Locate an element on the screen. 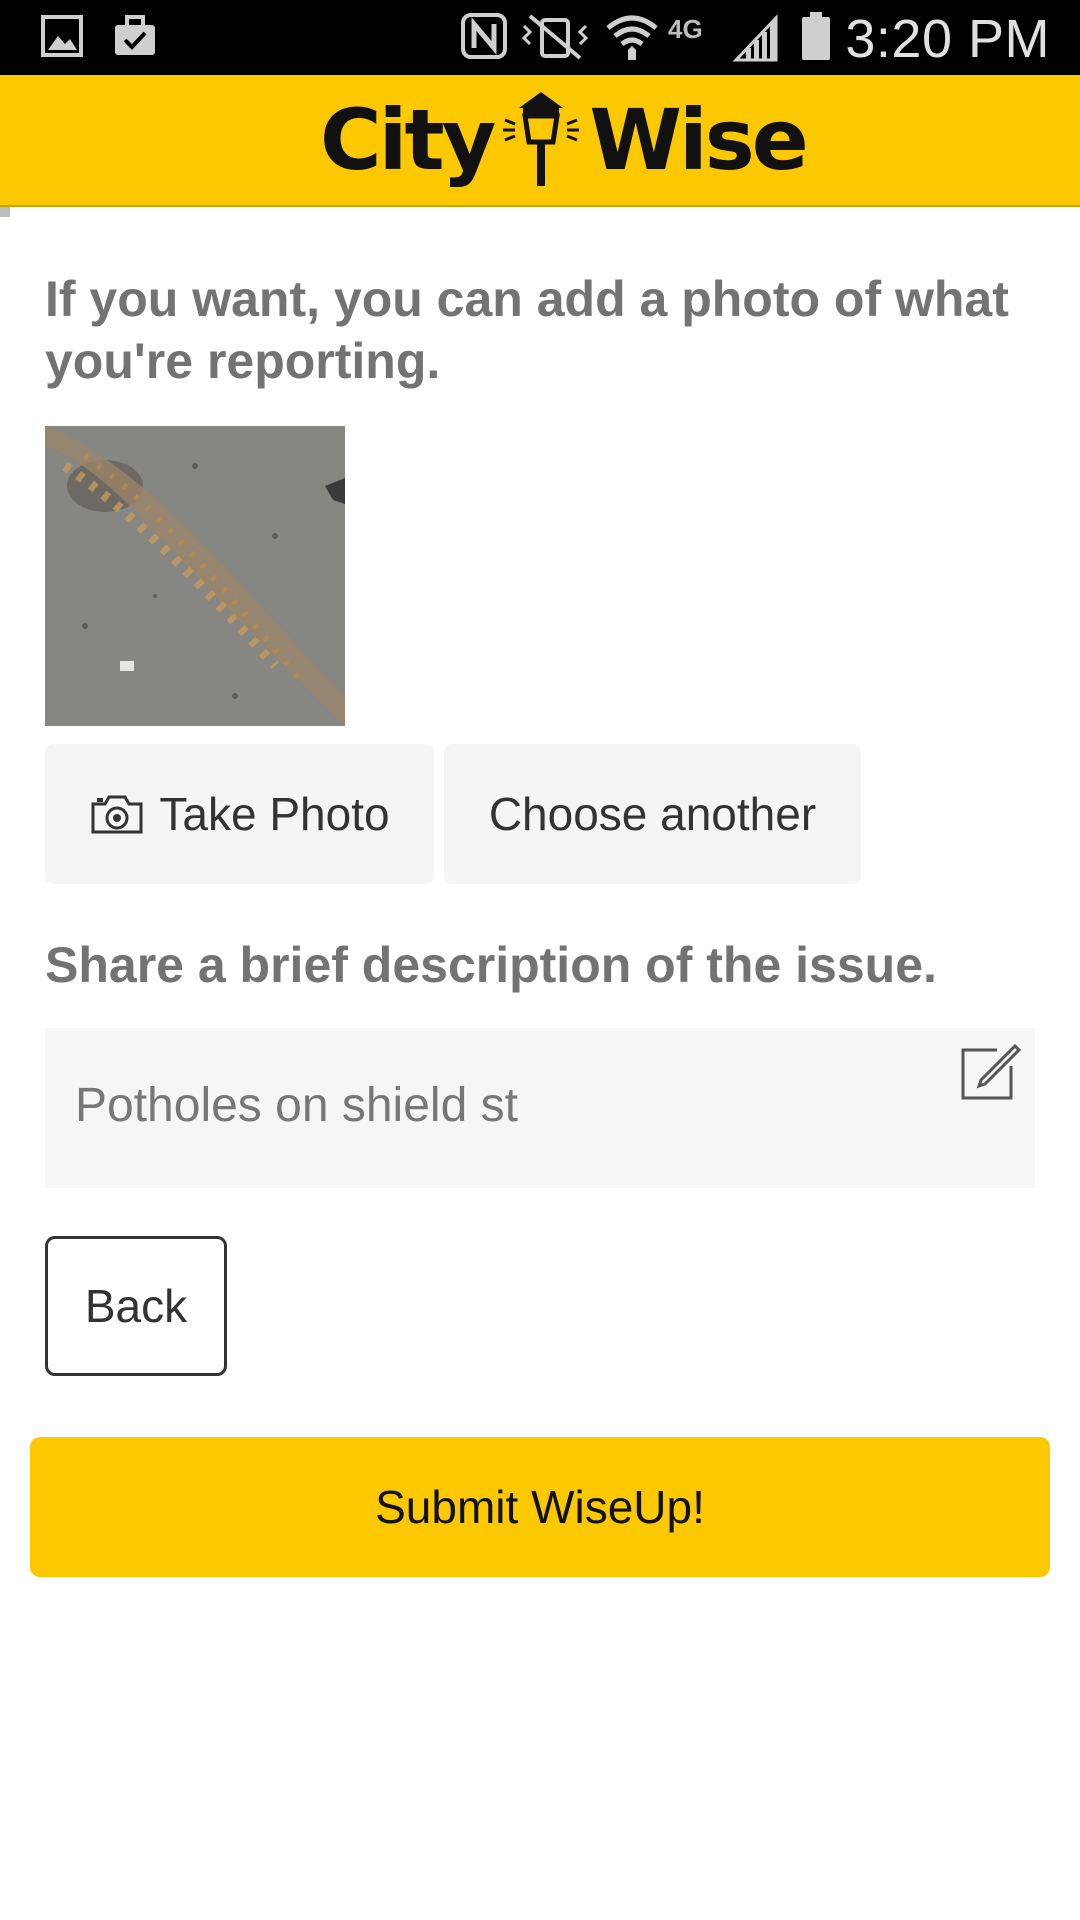 This screenshot has width=1080, height=1920. briefcase-check-icon is located at coordinates (135, 35).